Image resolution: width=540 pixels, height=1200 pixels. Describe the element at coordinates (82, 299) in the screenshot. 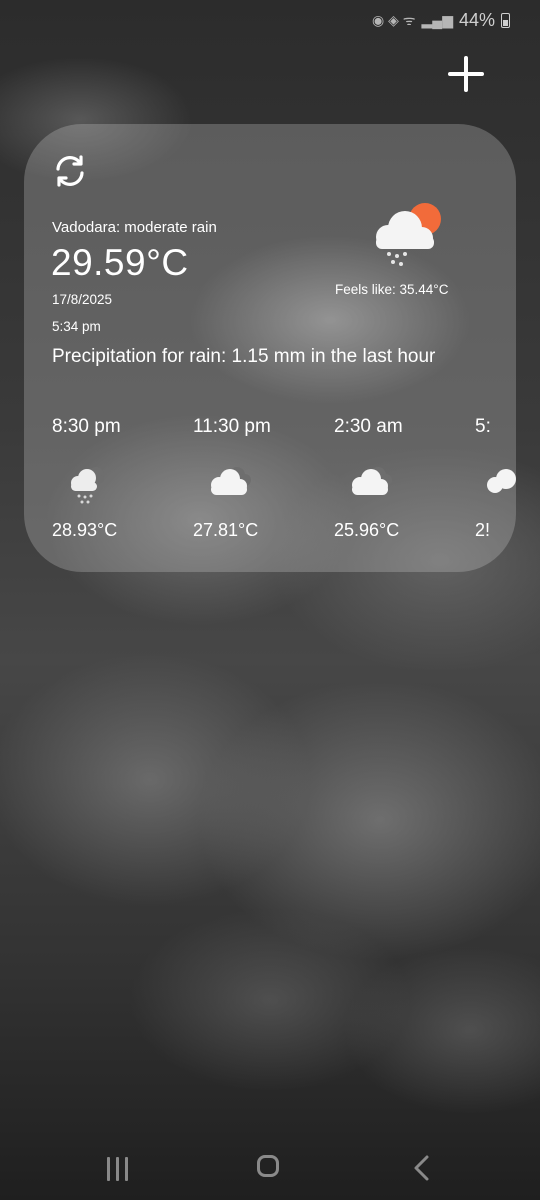

I see `date-label: 17/8/2025` at that location.